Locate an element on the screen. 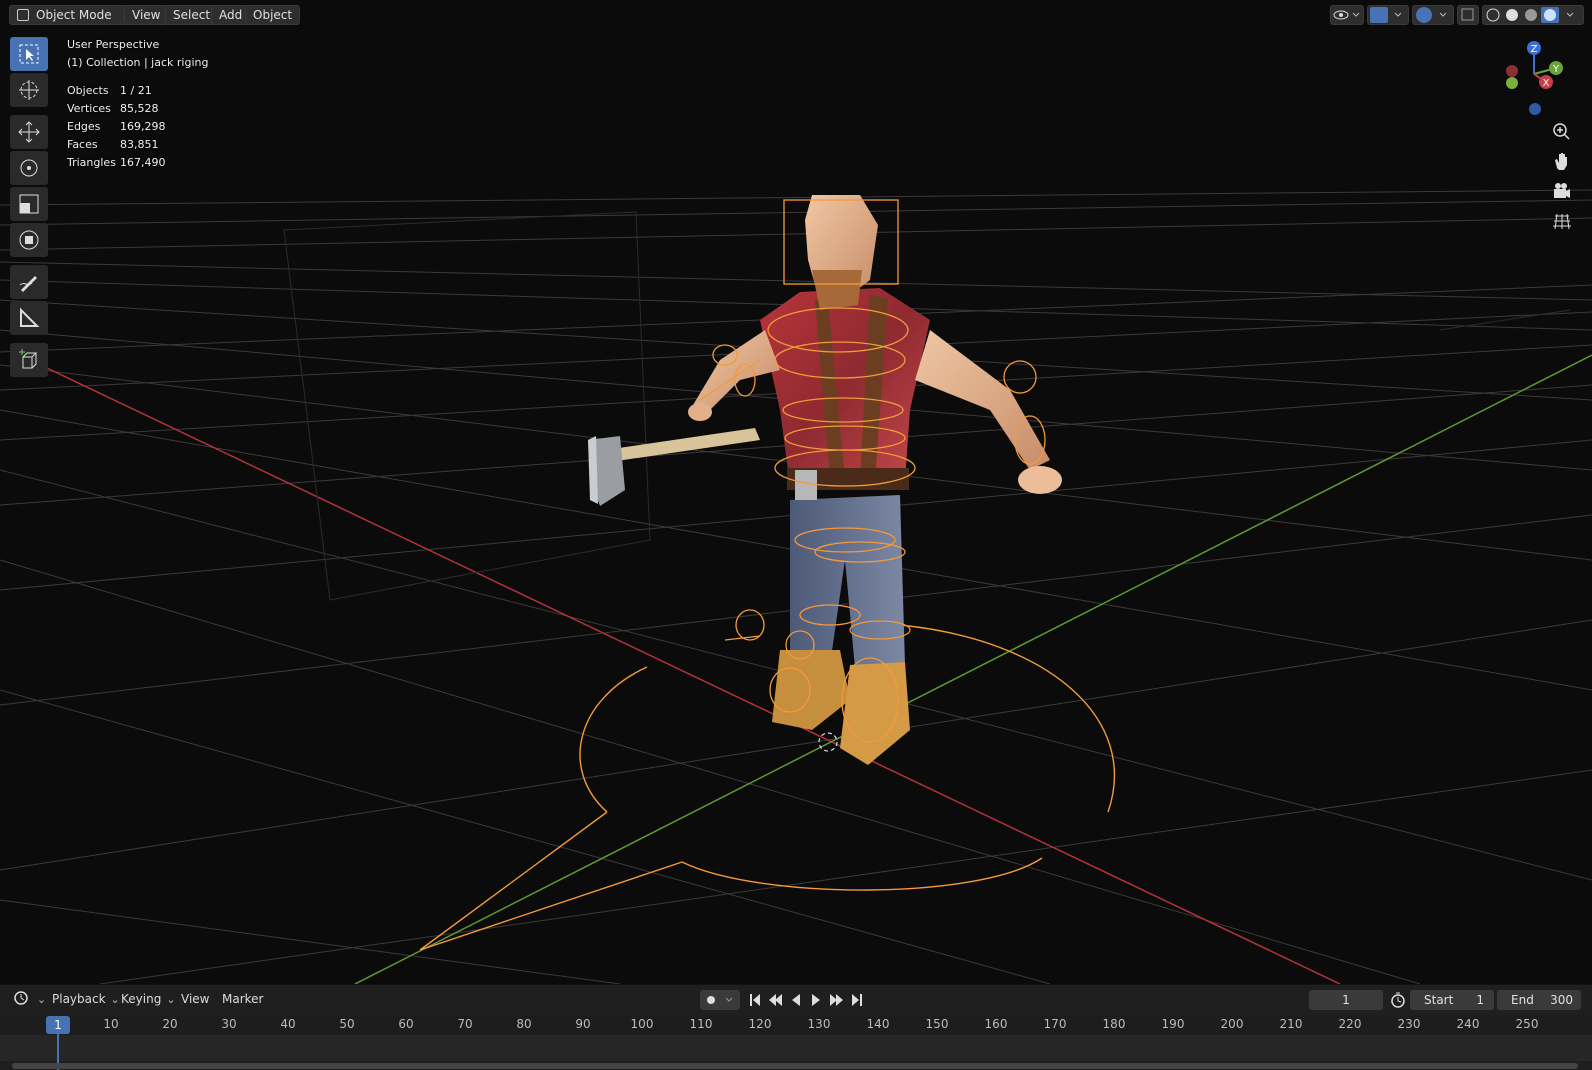  navigation-gizmo: Z Y X is located at coordinates (1528, 79).